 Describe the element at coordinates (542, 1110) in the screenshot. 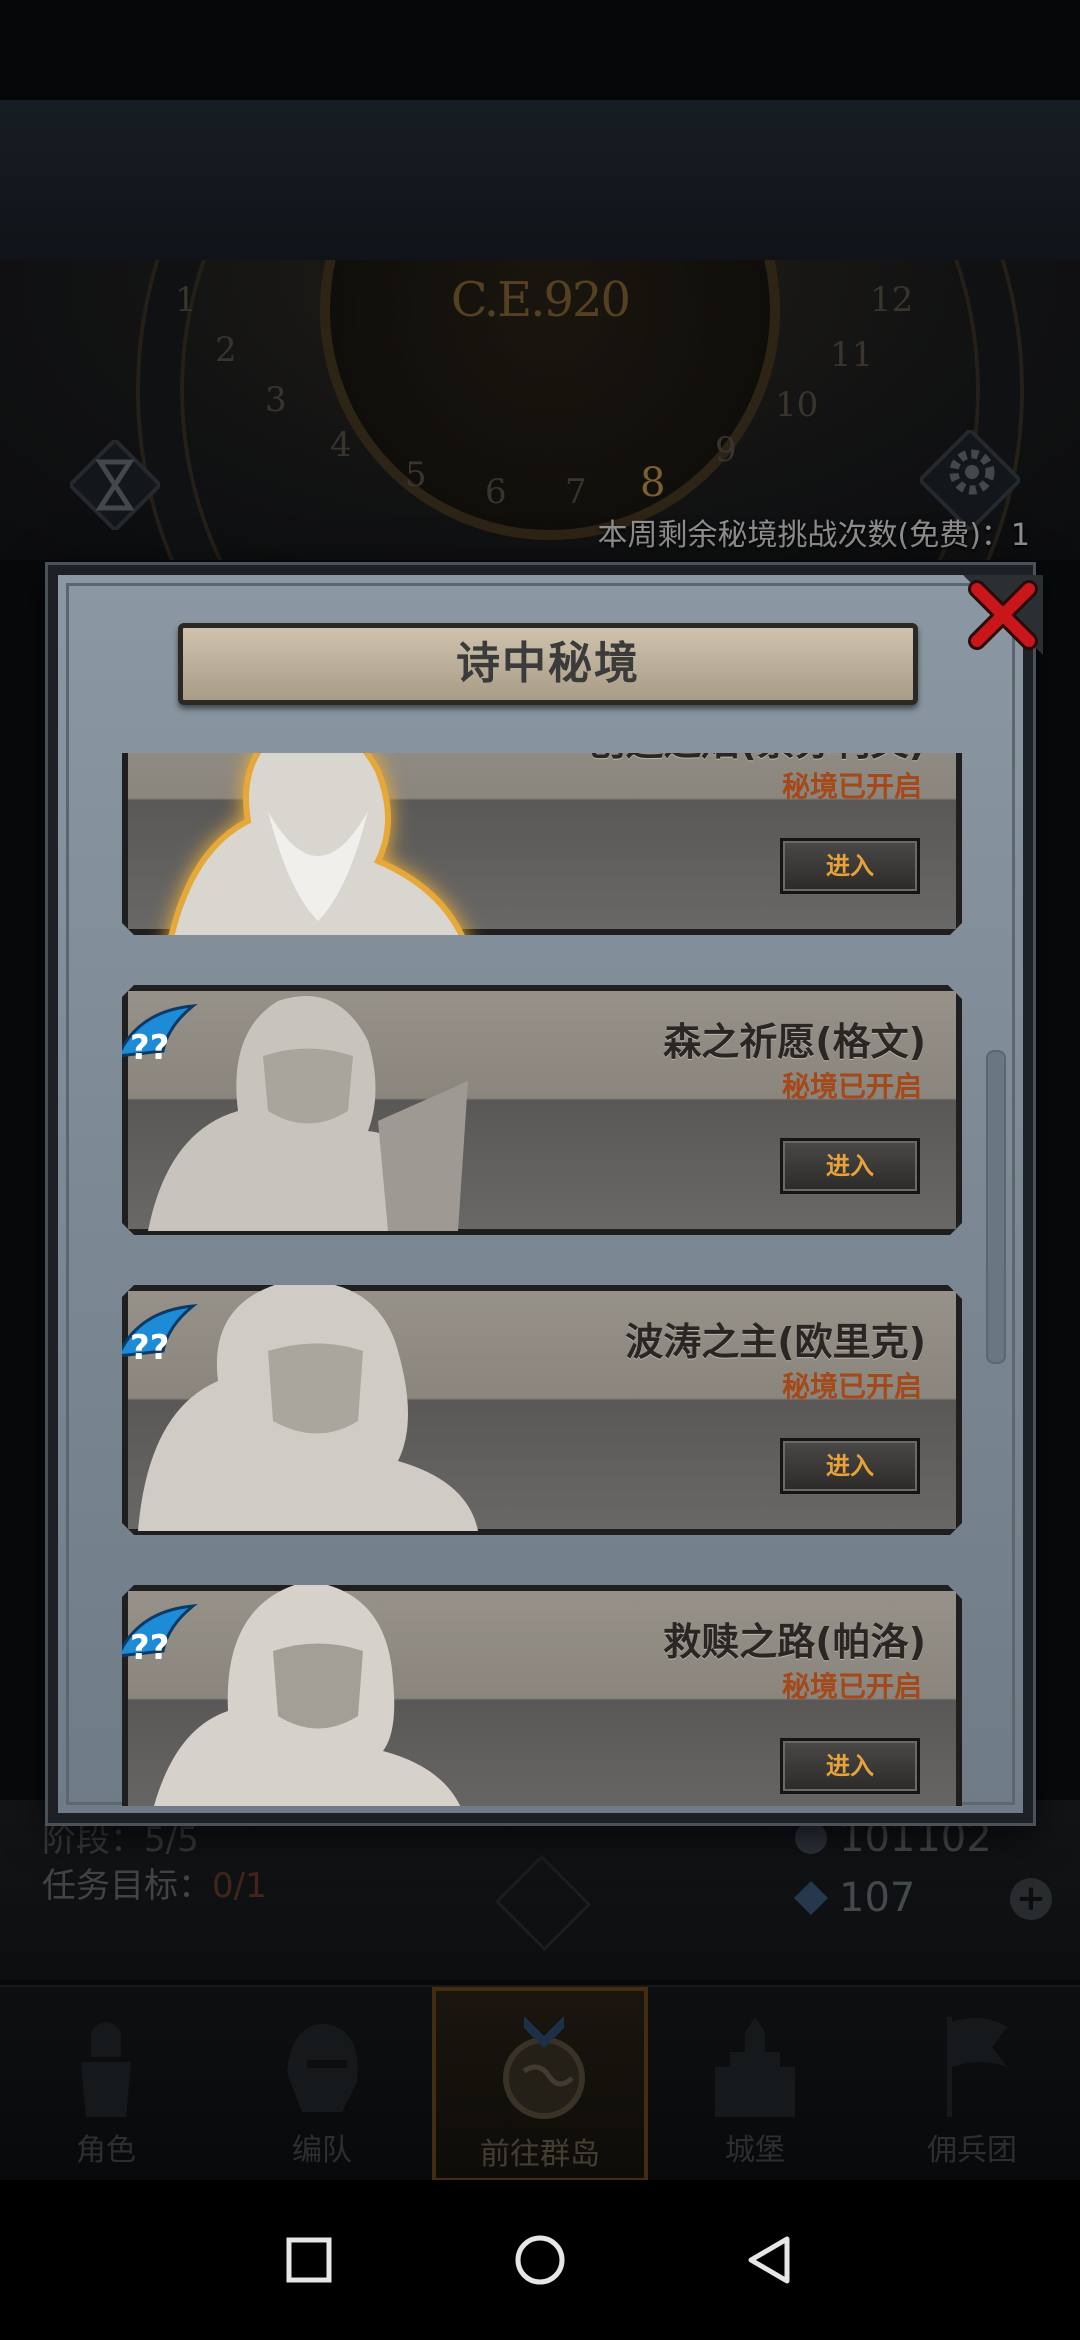

I see `realm-card: ?? 森之祈愿(格文) 秘境已开启 进入` at that location.